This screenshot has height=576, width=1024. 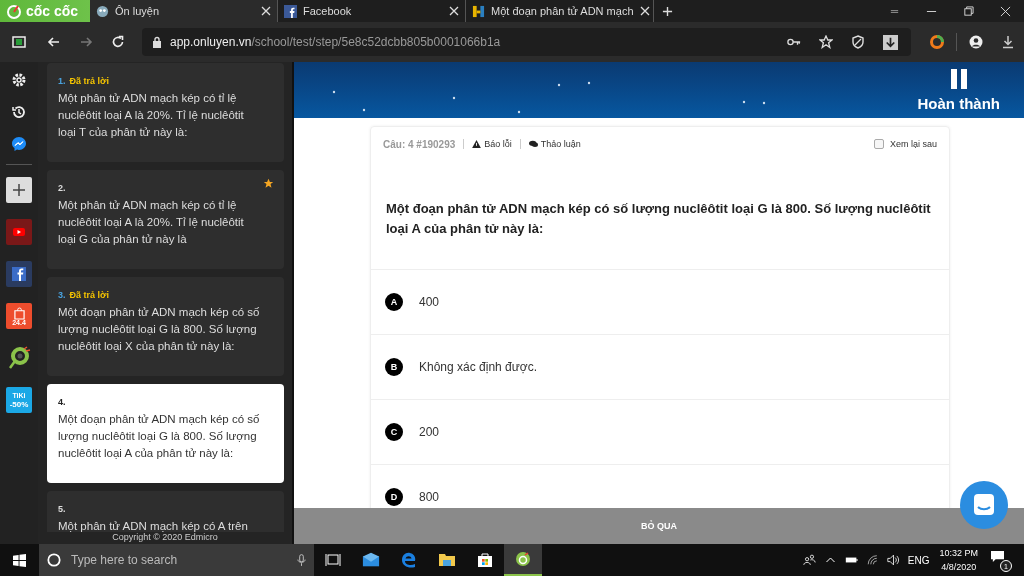 What do you see at coordinates (19, 404) in the screenshot?
I see `discount-text: -50%` at bounding box center [19, 404].